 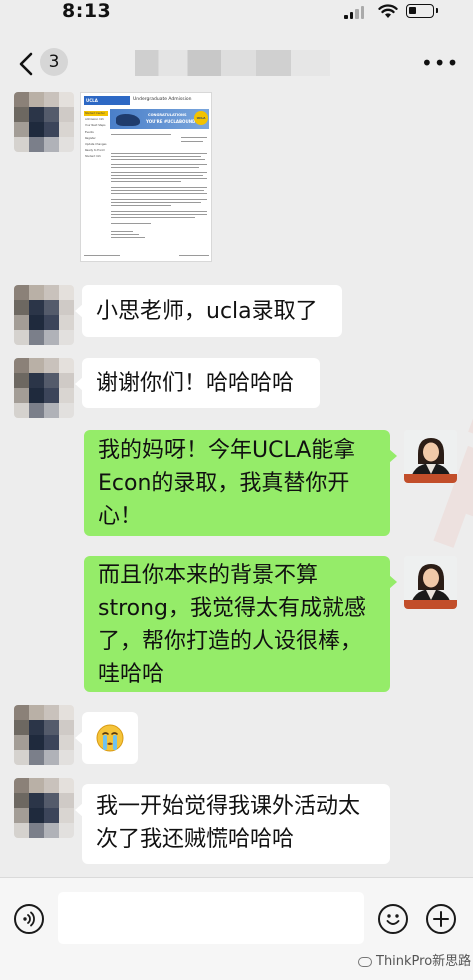 I want to click on plus-icon, so click(x=441, y=919).